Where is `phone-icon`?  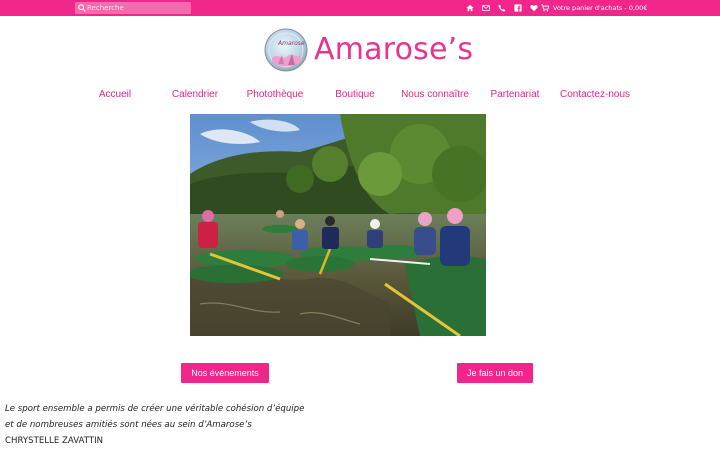 phone-icon is located at coordinates (502, 8).